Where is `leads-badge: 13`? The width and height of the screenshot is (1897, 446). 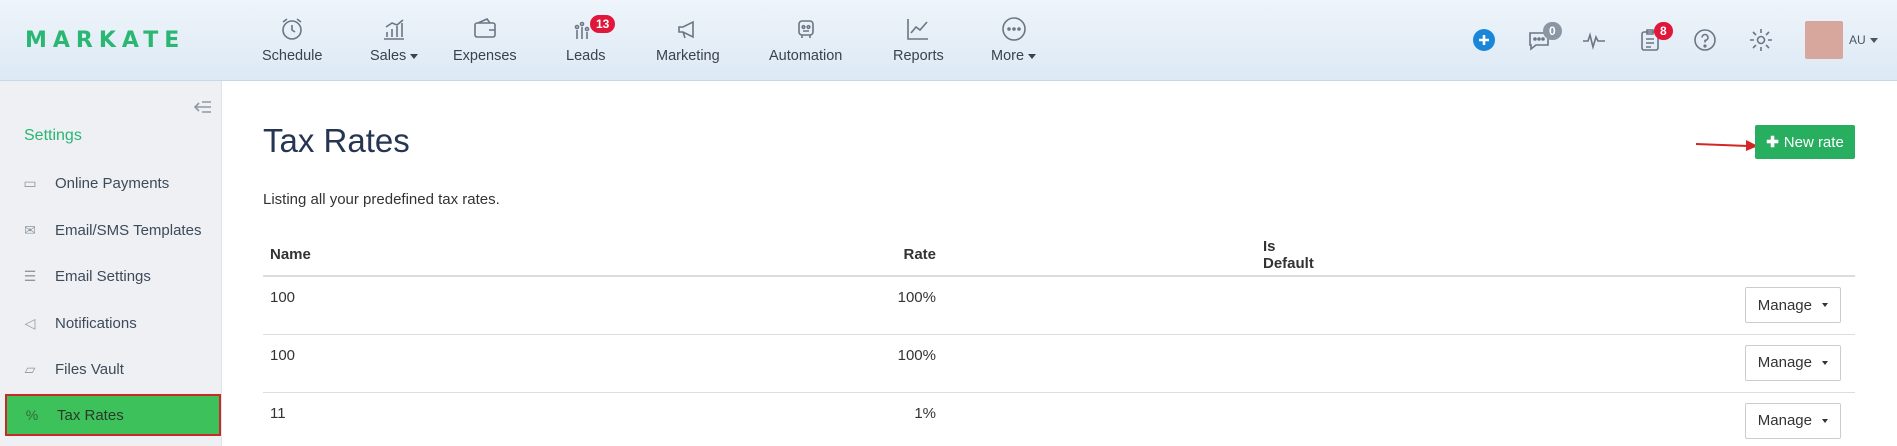 leads-badge: 13 is located at coordinates (603, 24).